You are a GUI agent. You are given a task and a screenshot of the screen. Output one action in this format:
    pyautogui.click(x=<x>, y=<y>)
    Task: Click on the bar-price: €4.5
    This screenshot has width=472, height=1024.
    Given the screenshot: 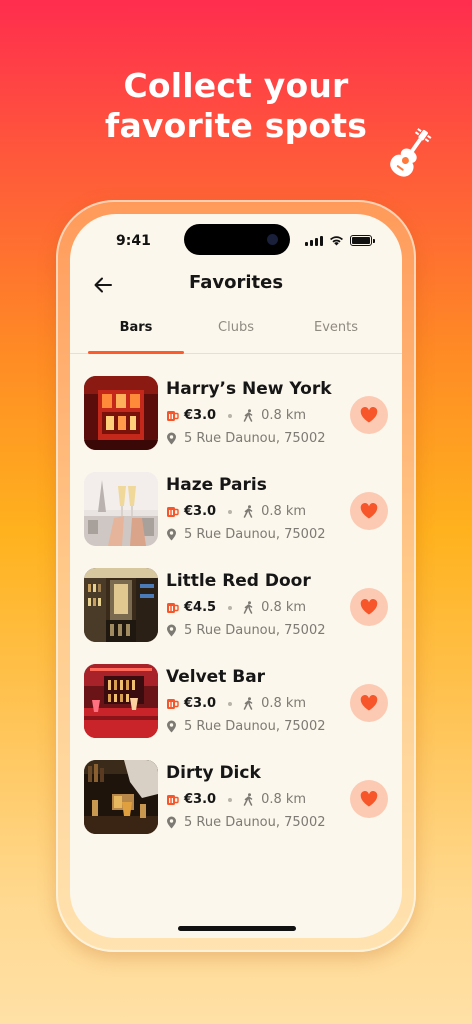 What is the action you would take?
    pyautogui.click(x=200, y=607)
    